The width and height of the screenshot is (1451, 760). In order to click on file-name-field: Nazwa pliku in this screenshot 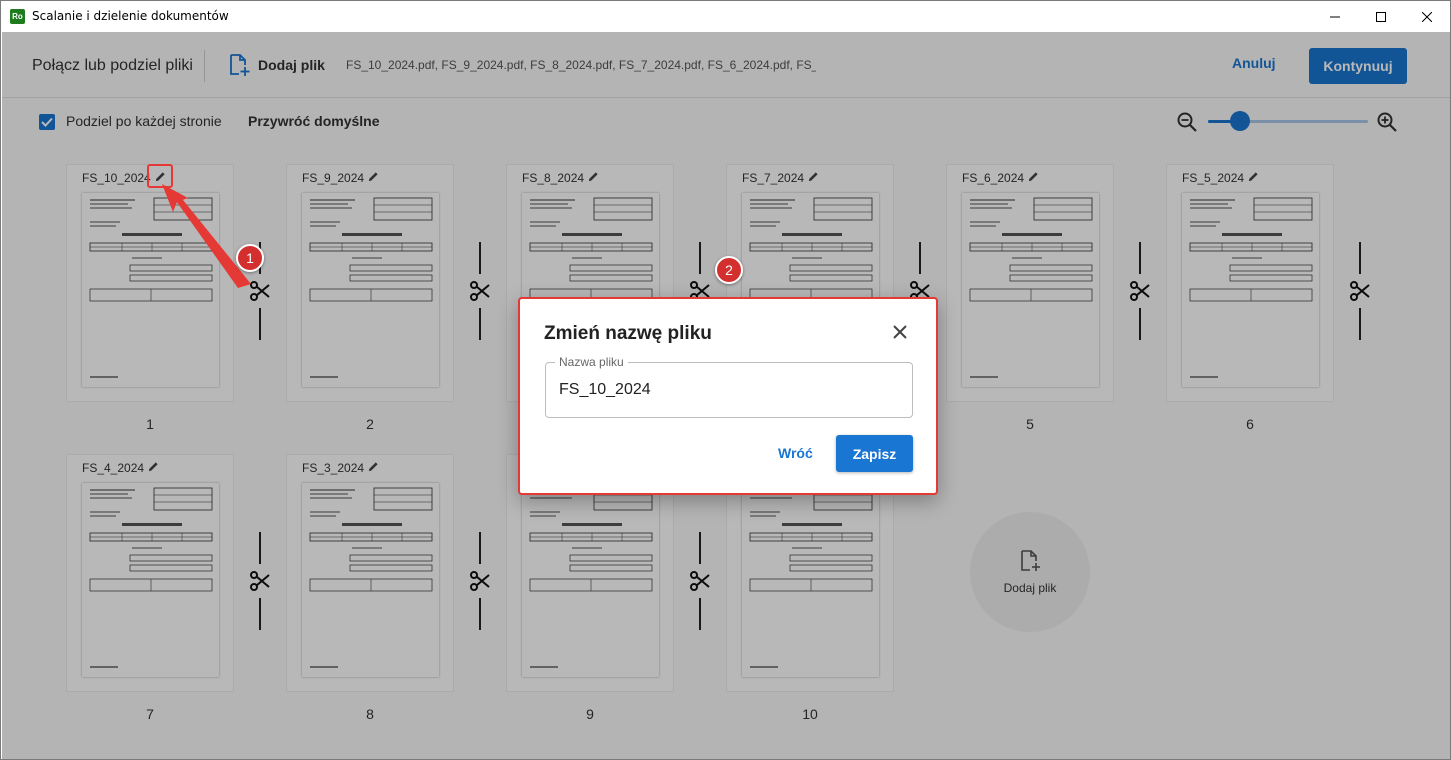, I will do `click(729, 386)`.